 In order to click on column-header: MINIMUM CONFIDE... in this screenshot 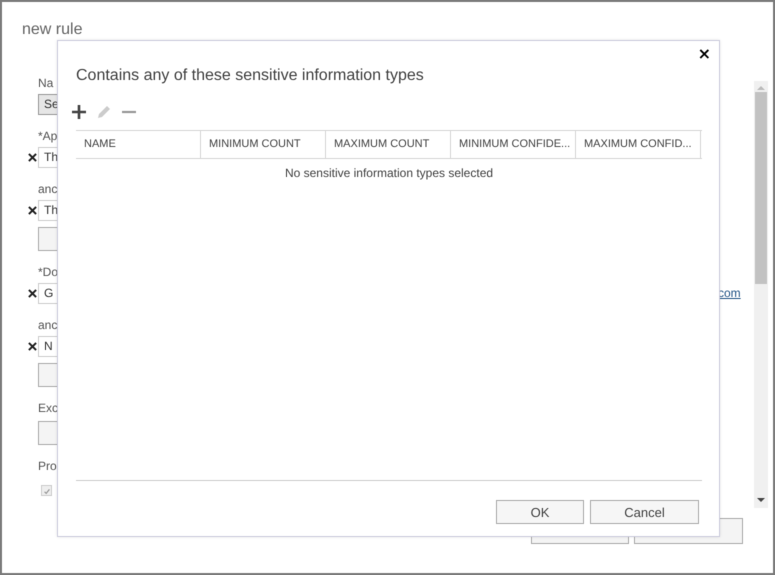, I will do `click(513, 144)`.